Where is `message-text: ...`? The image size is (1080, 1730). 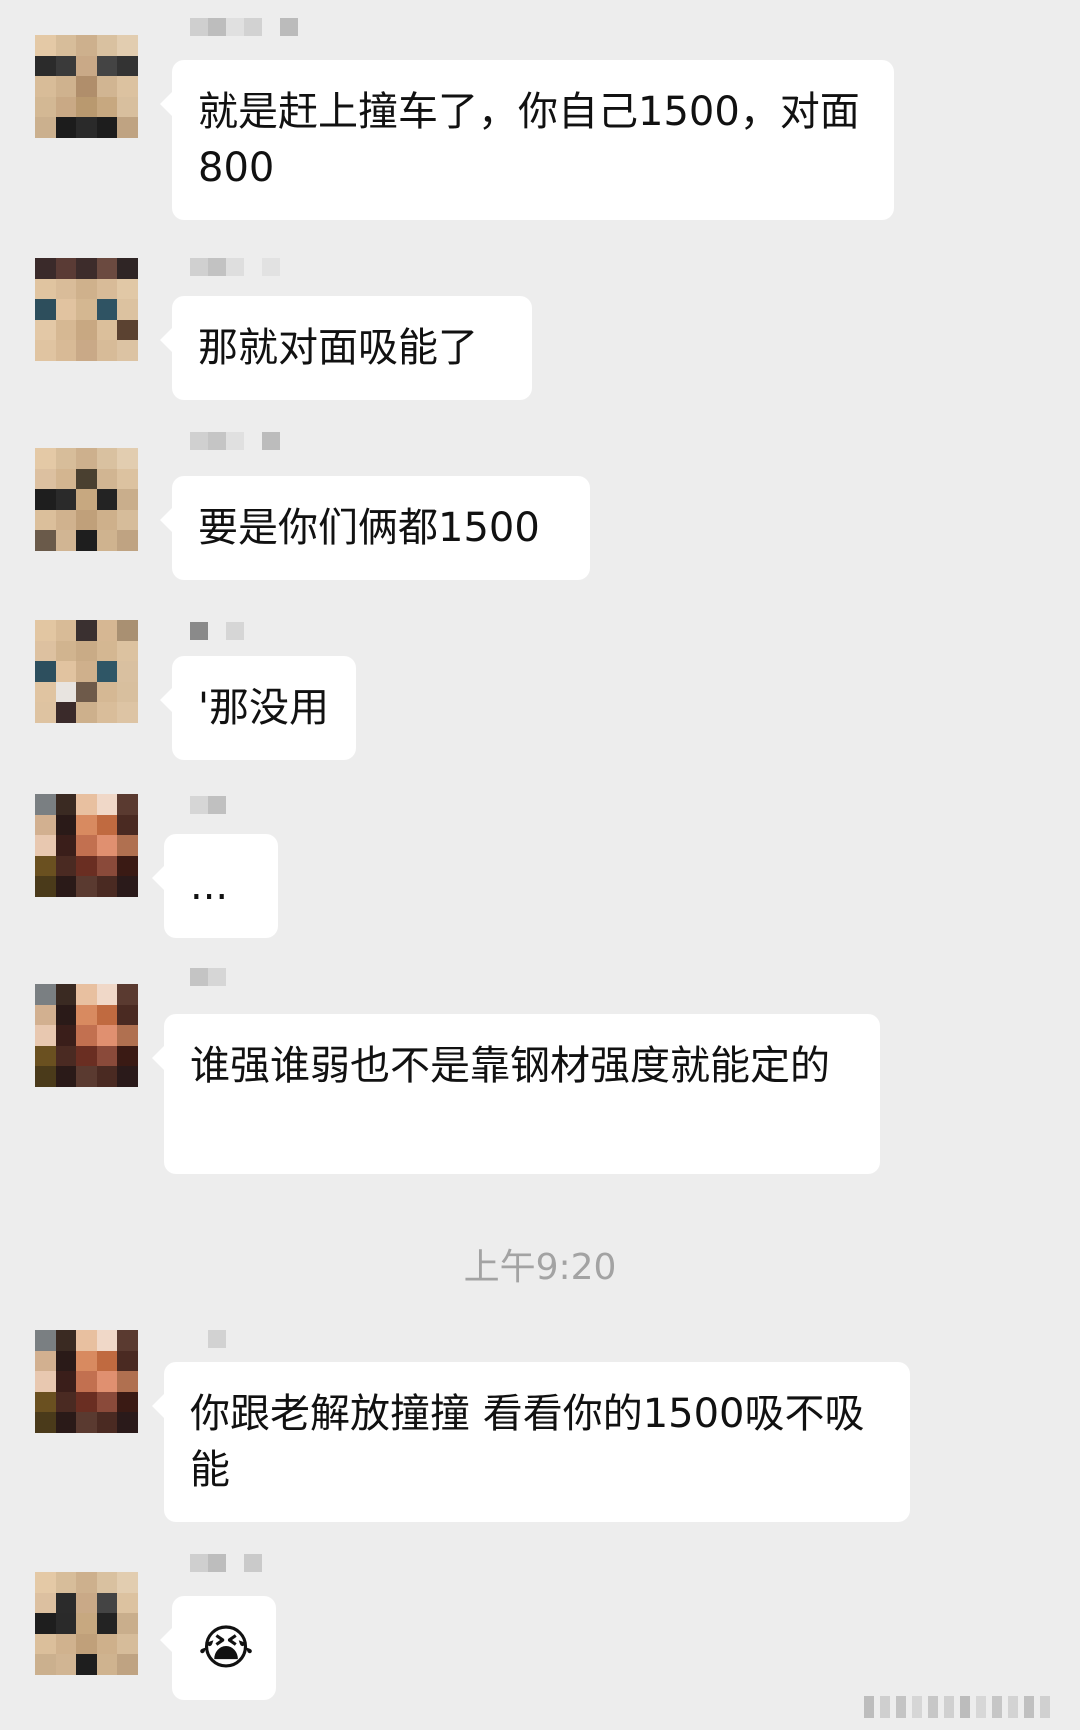 message-text: ... is located at coordinates (209, 886).